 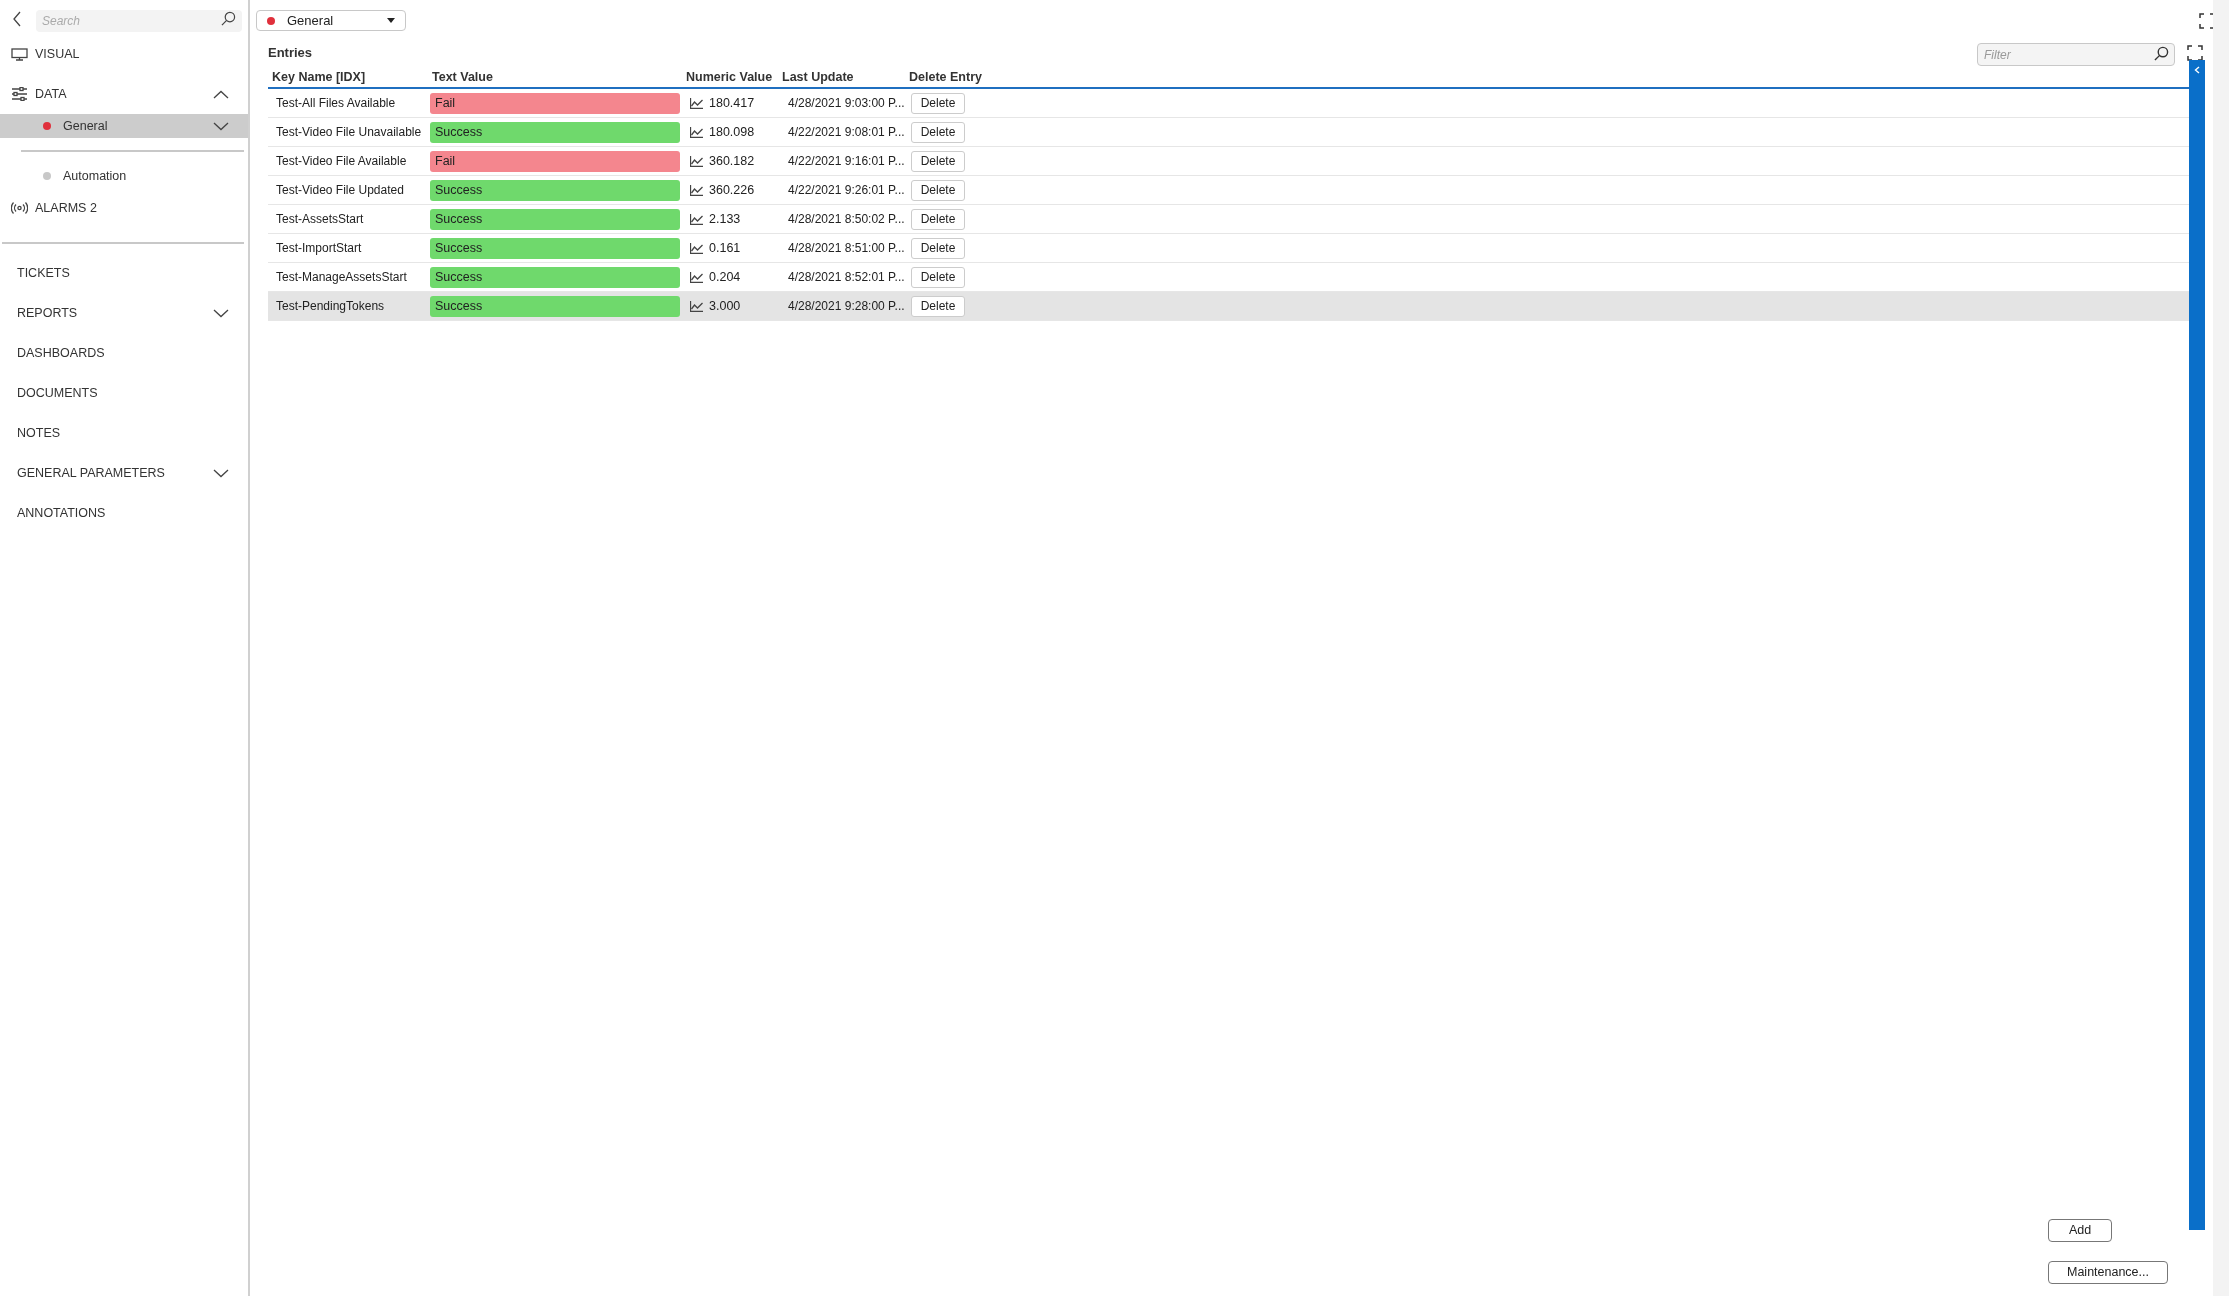 What do you see at coordinates (818, 78) in the screenshot?
I see `column-header: Last Update` at bounding box center [818, 78].